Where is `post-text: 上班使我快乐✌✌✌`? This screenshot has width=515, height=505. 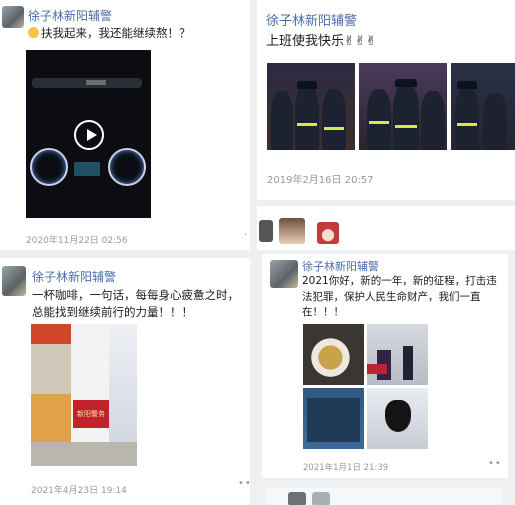
post-text: 上班使我快乐✌✌✌ is located at coordinates (321, 41).